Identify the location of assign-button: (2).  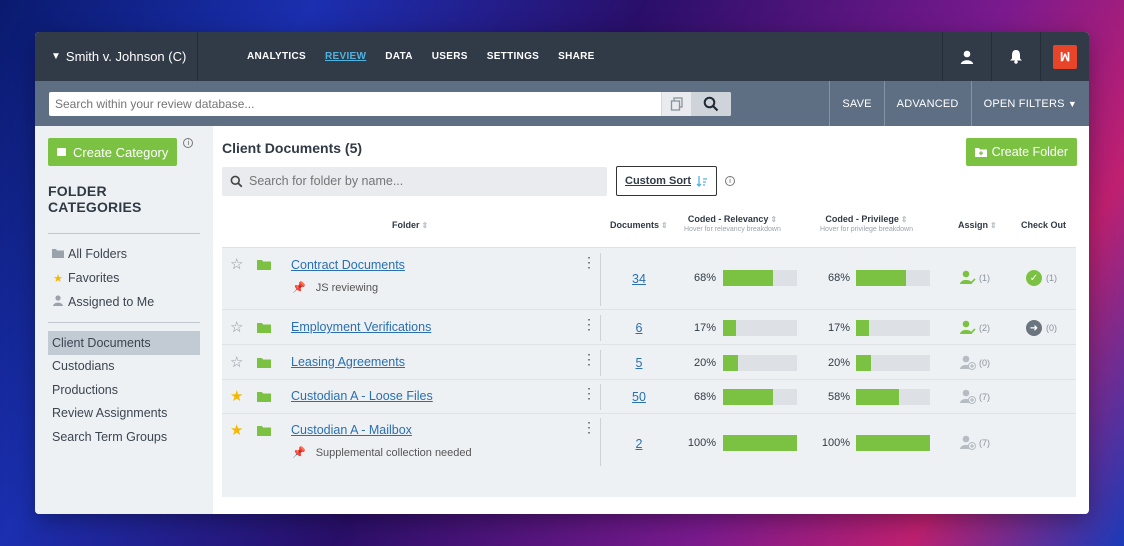
(975, 327).